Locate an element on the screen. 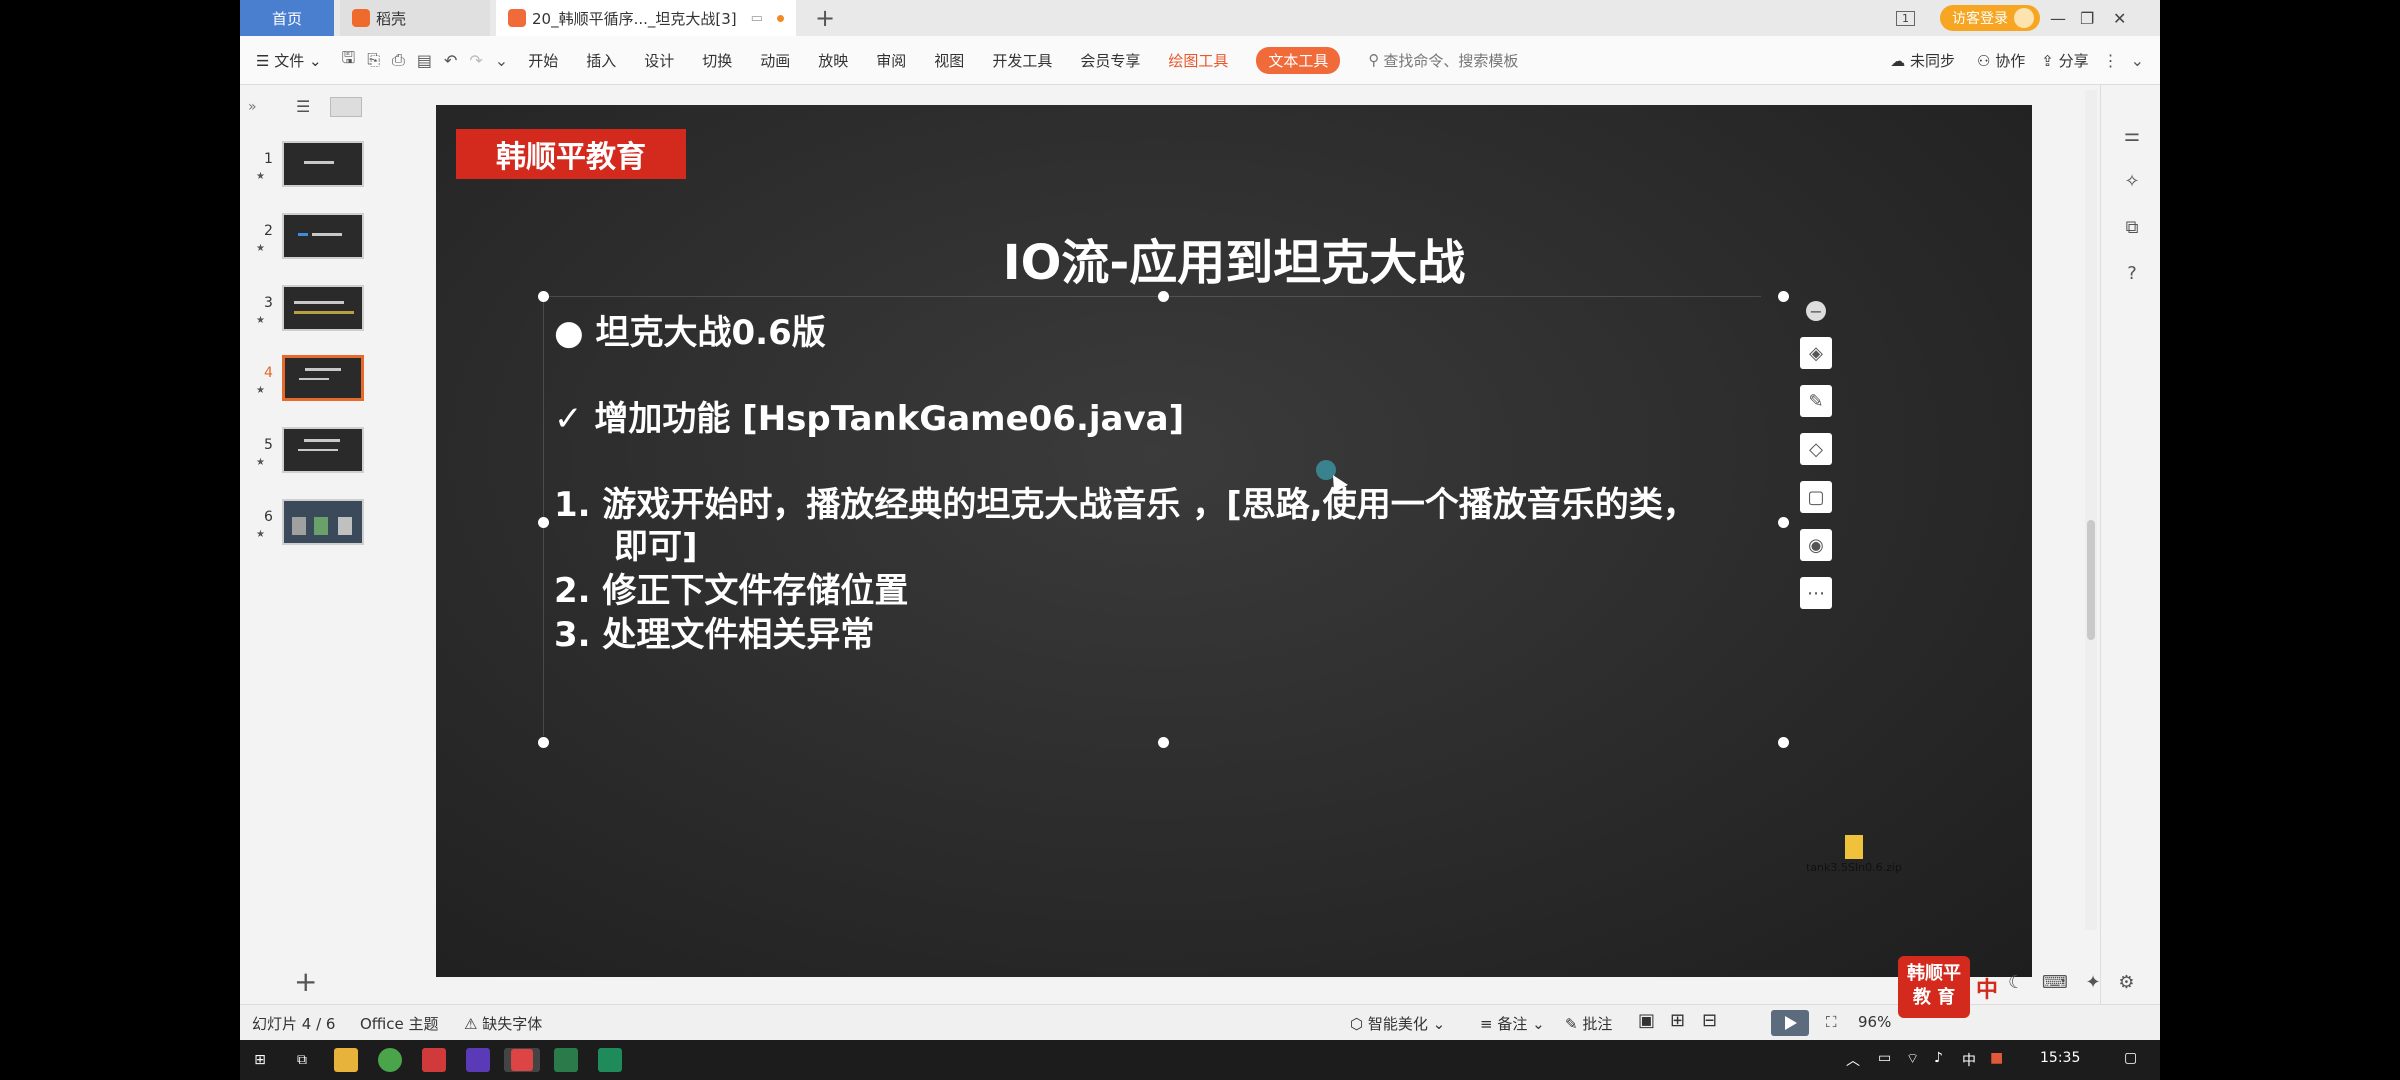 The image size is (2400, 1080). share-button: ⇪ 分享 is located at coordinates (2064, 60).